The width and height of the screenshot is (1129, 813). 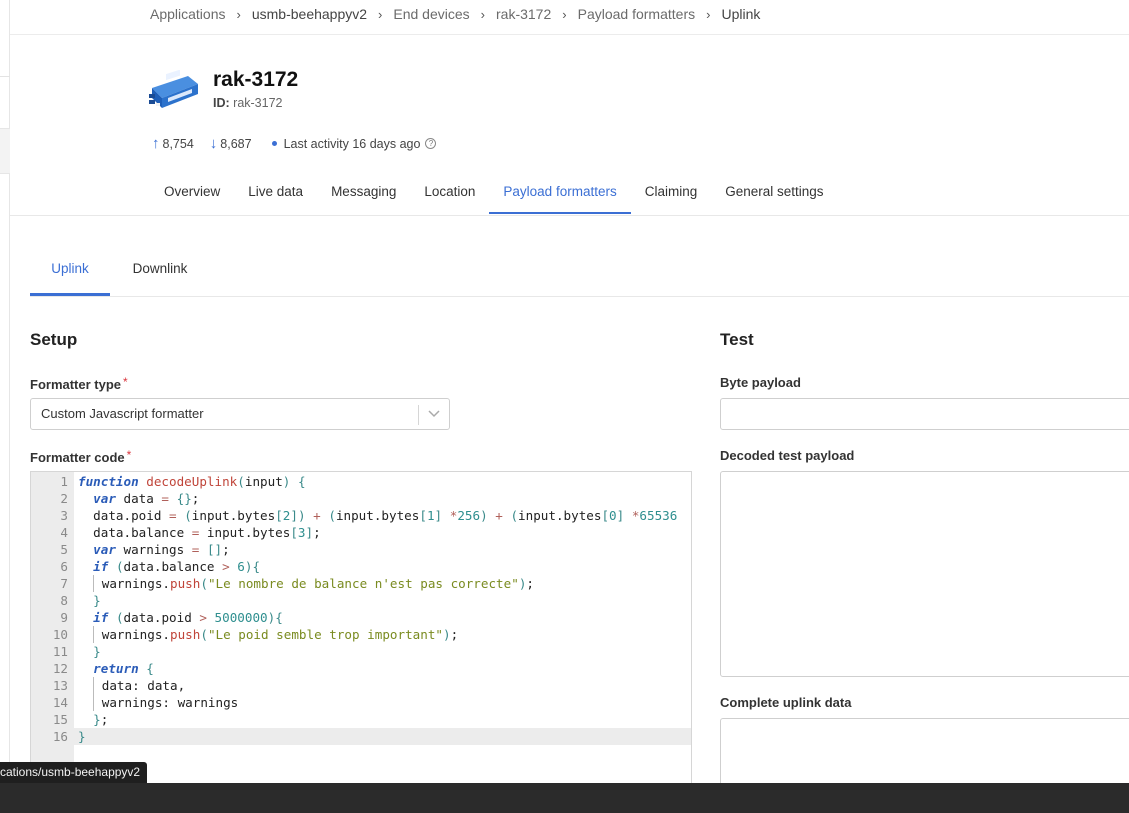 What do you see at coordinates (361, 617) in the screenshot?
I see `code-line: 9 if (data.poid > 5000000){` at bounding box center [361, 617].